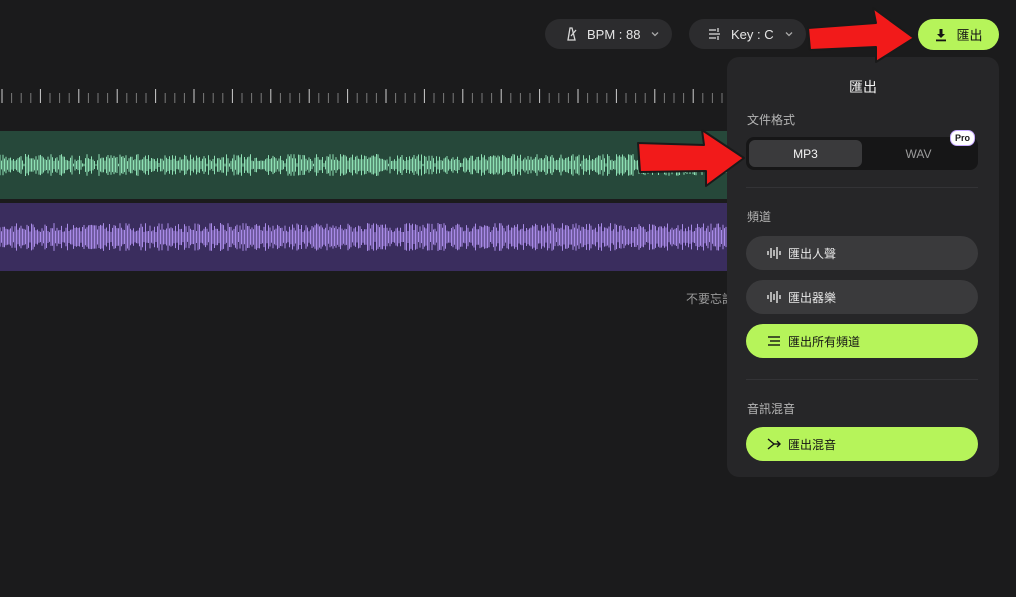 This screenshot has height=597, width=1016. Describe the element at coordinates (363, 96) in the screenshot. I see `timeline-ruler` at that location.